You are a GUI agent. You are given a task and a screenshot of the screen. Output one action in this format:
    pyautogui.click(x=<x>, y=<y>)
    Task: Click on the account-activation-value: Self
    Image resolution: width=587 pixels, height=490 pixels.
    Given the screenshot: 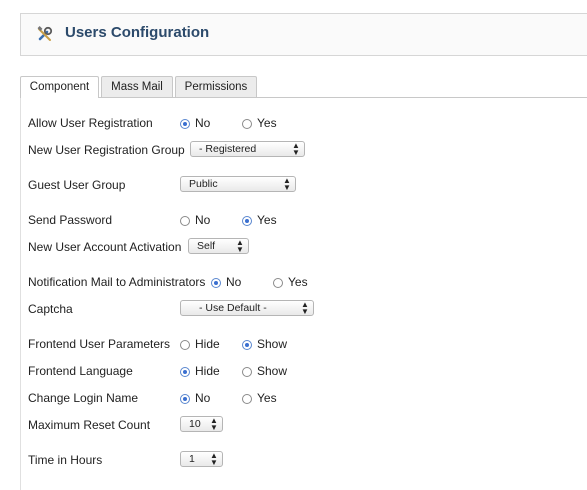 What is the action you would take?
    pyautogui.click(x=206, y=246)
    